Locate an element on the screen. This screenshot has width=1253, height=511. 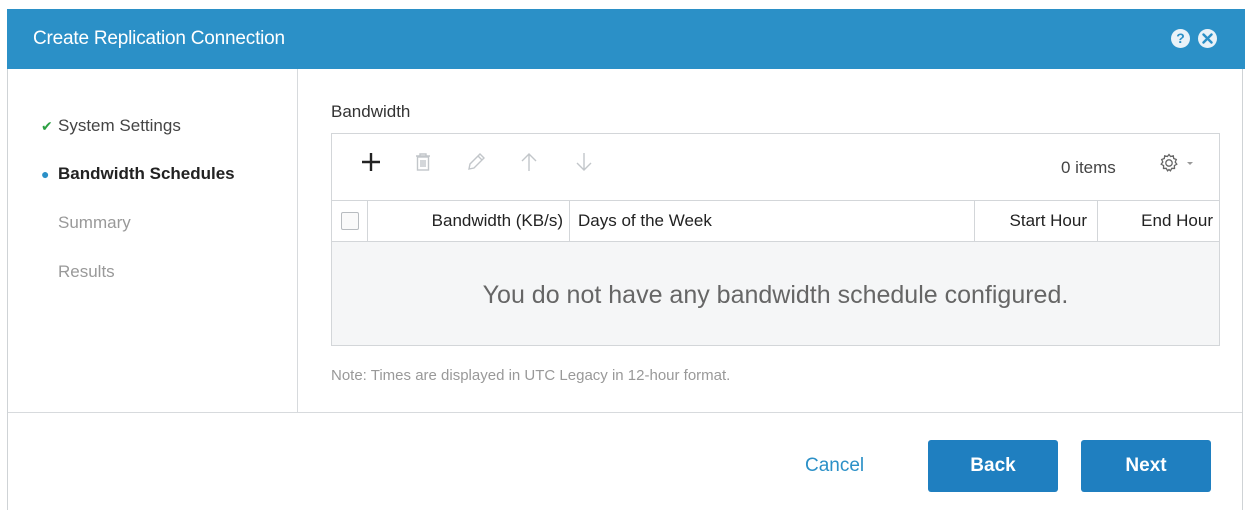
column-header-start-hour: Start Hour is located at coordinates (1036, 221).